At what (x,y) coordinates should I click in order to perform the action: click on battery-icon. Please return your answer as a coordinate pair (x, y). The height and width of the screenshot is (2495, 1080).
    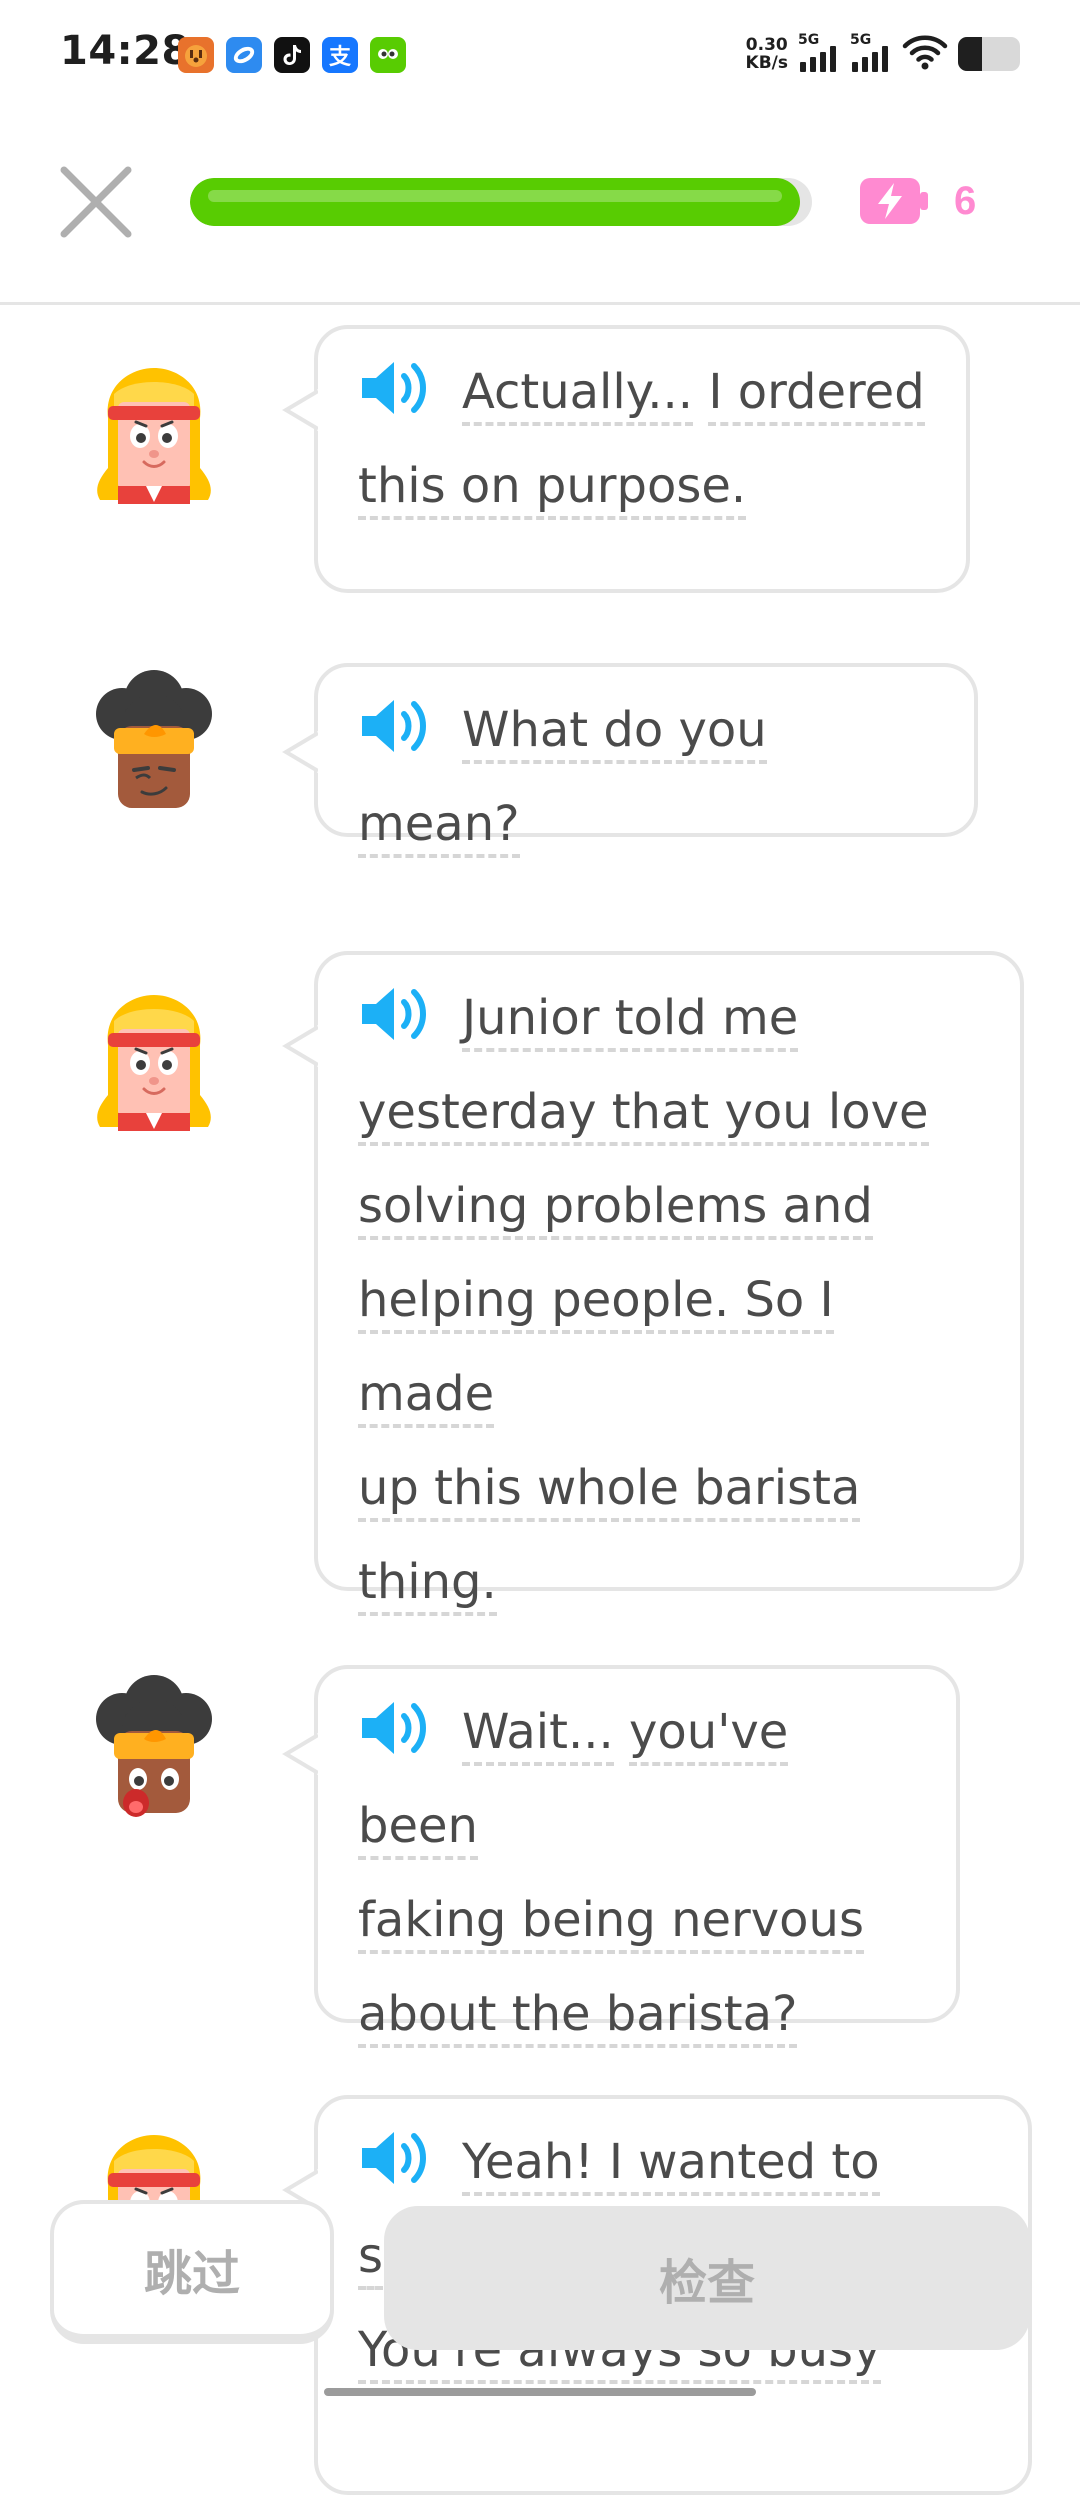
    Looking at the image, I should click on (989, 54).